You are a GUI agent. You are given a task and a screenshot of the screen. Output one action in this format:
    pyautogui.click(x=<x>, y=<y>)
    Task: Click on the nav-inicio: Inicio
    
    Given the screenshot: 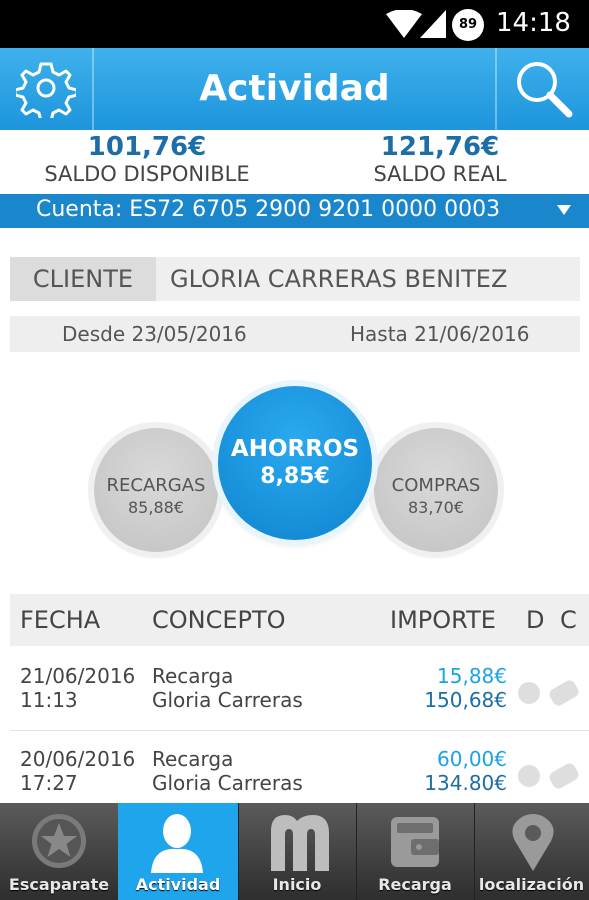 What is the action you would take?
    pyautogui.click(x=297, y=851)
    